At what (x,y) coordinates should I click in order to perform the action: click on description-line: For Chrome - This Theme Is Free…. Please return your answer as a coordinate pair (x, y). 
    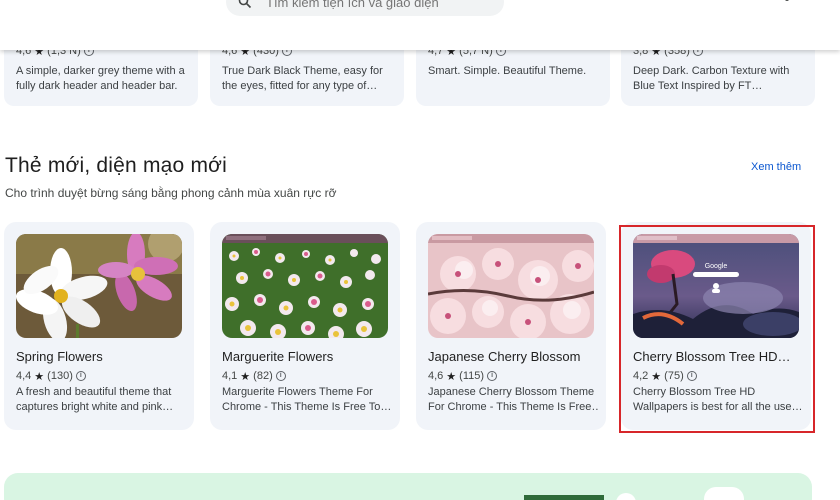
    Looking at the image, I should click on (513, 407).